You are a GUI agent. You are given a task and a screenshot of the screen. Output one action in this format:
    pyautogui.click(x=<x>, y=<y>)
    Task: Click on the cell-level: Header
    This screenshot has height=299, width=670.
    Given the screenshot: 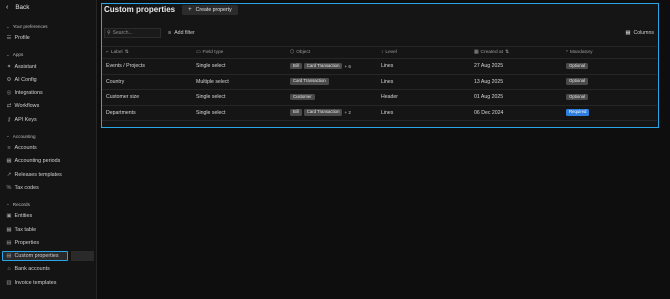 What is the action you would take?
    pyautogui.click(x=427, y=97)
    